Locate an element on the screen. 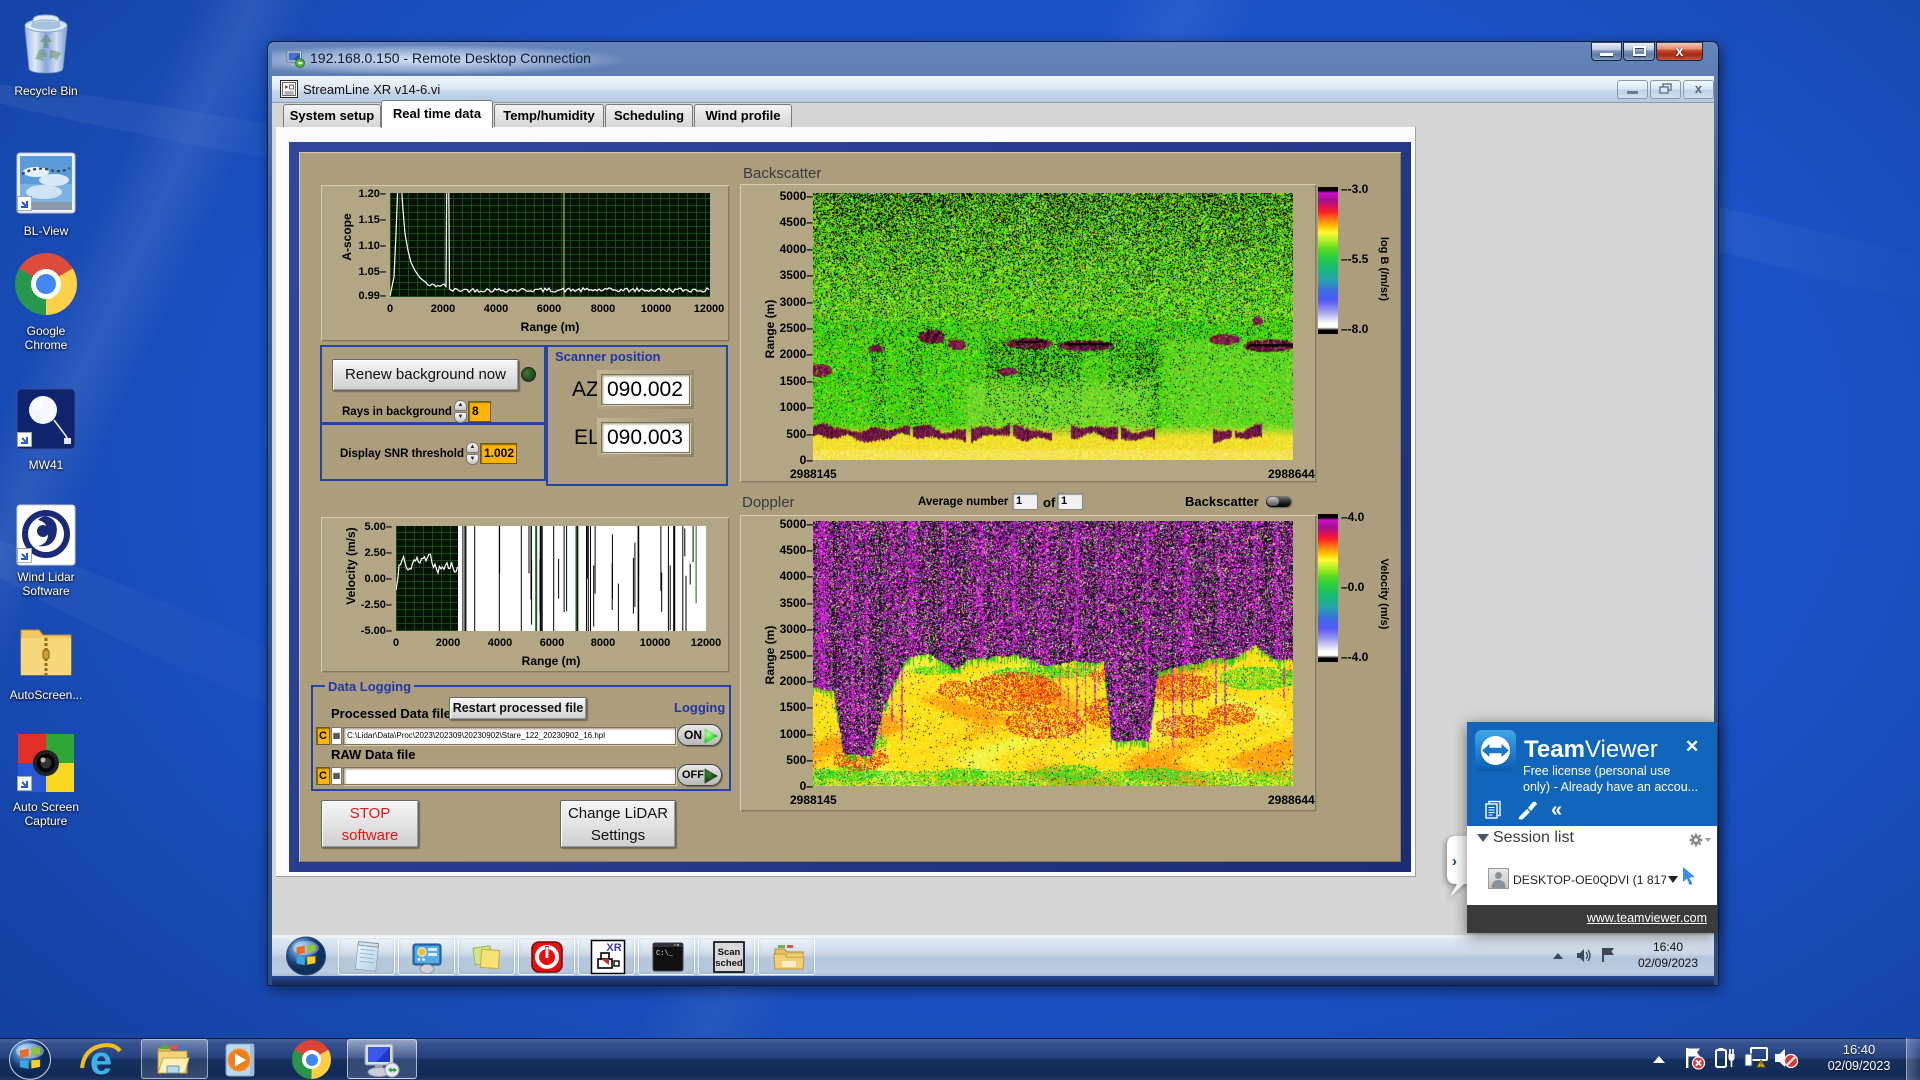 The height and width of the screenshot is (1080, 1920). svg-text: C:\_ is located at coordinates (665, 954).